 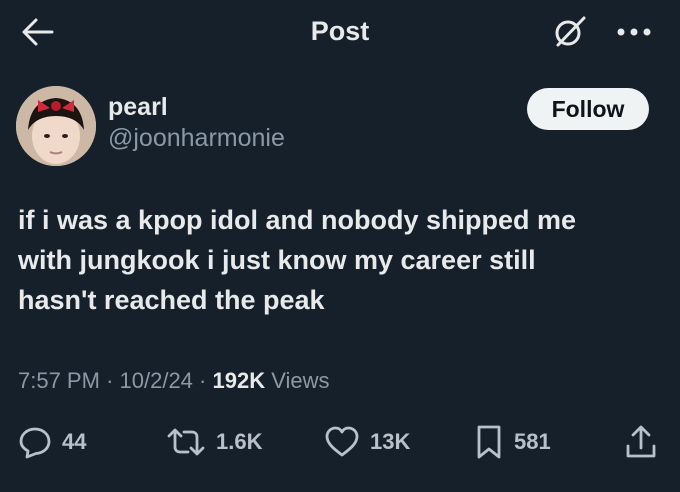 I want to click on post-time: 7:57 PM, so click(x=59, y=380).